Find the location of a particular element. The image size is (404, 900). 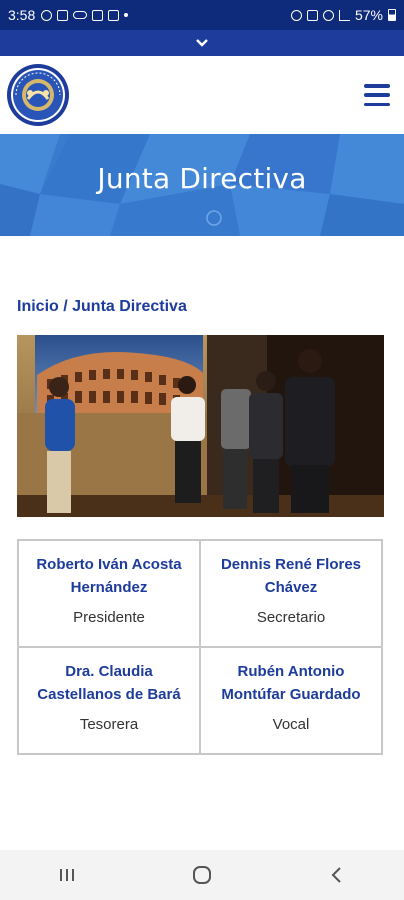

wifi-icon is located at coordinates (328, 15).